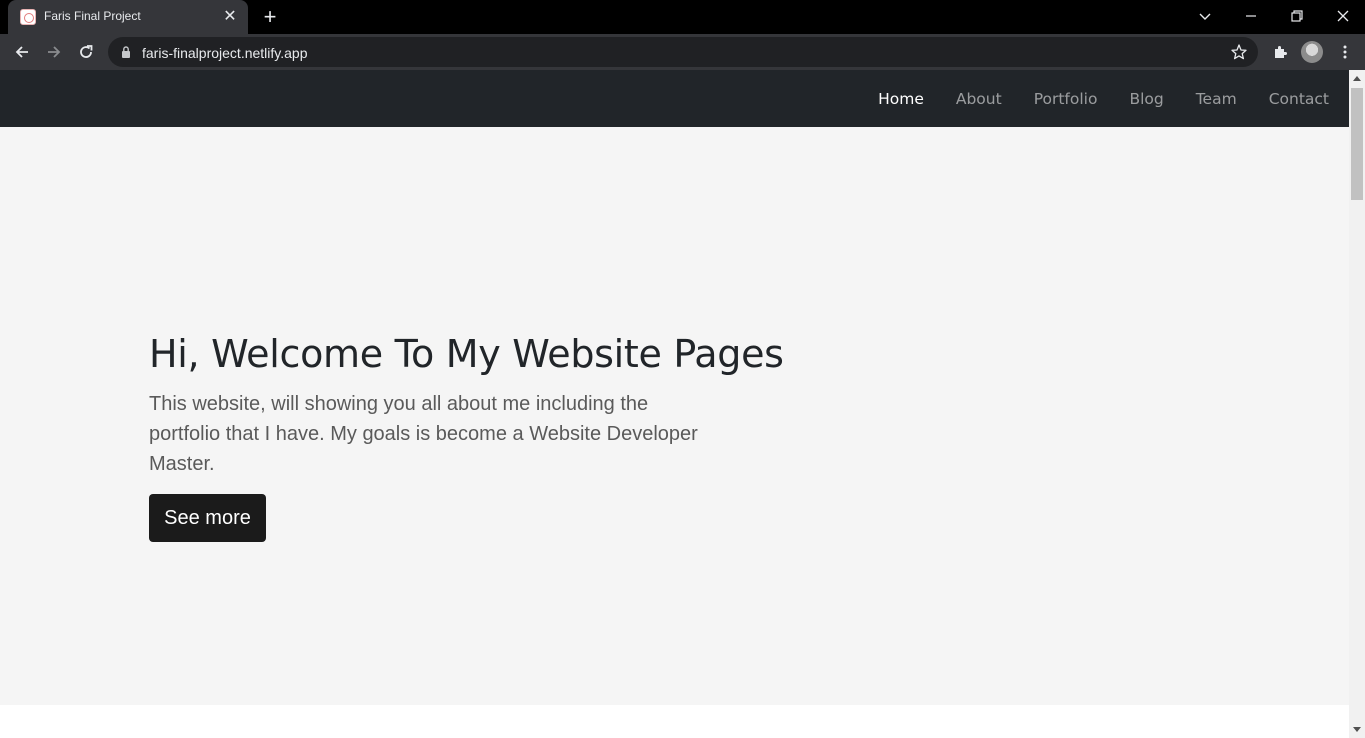 This screenshot has width=1365, height=738. What do you see at coordinates (28, 17) in the screenshot?
I see `site-favicon-icon` at bounding box center [28, 17].